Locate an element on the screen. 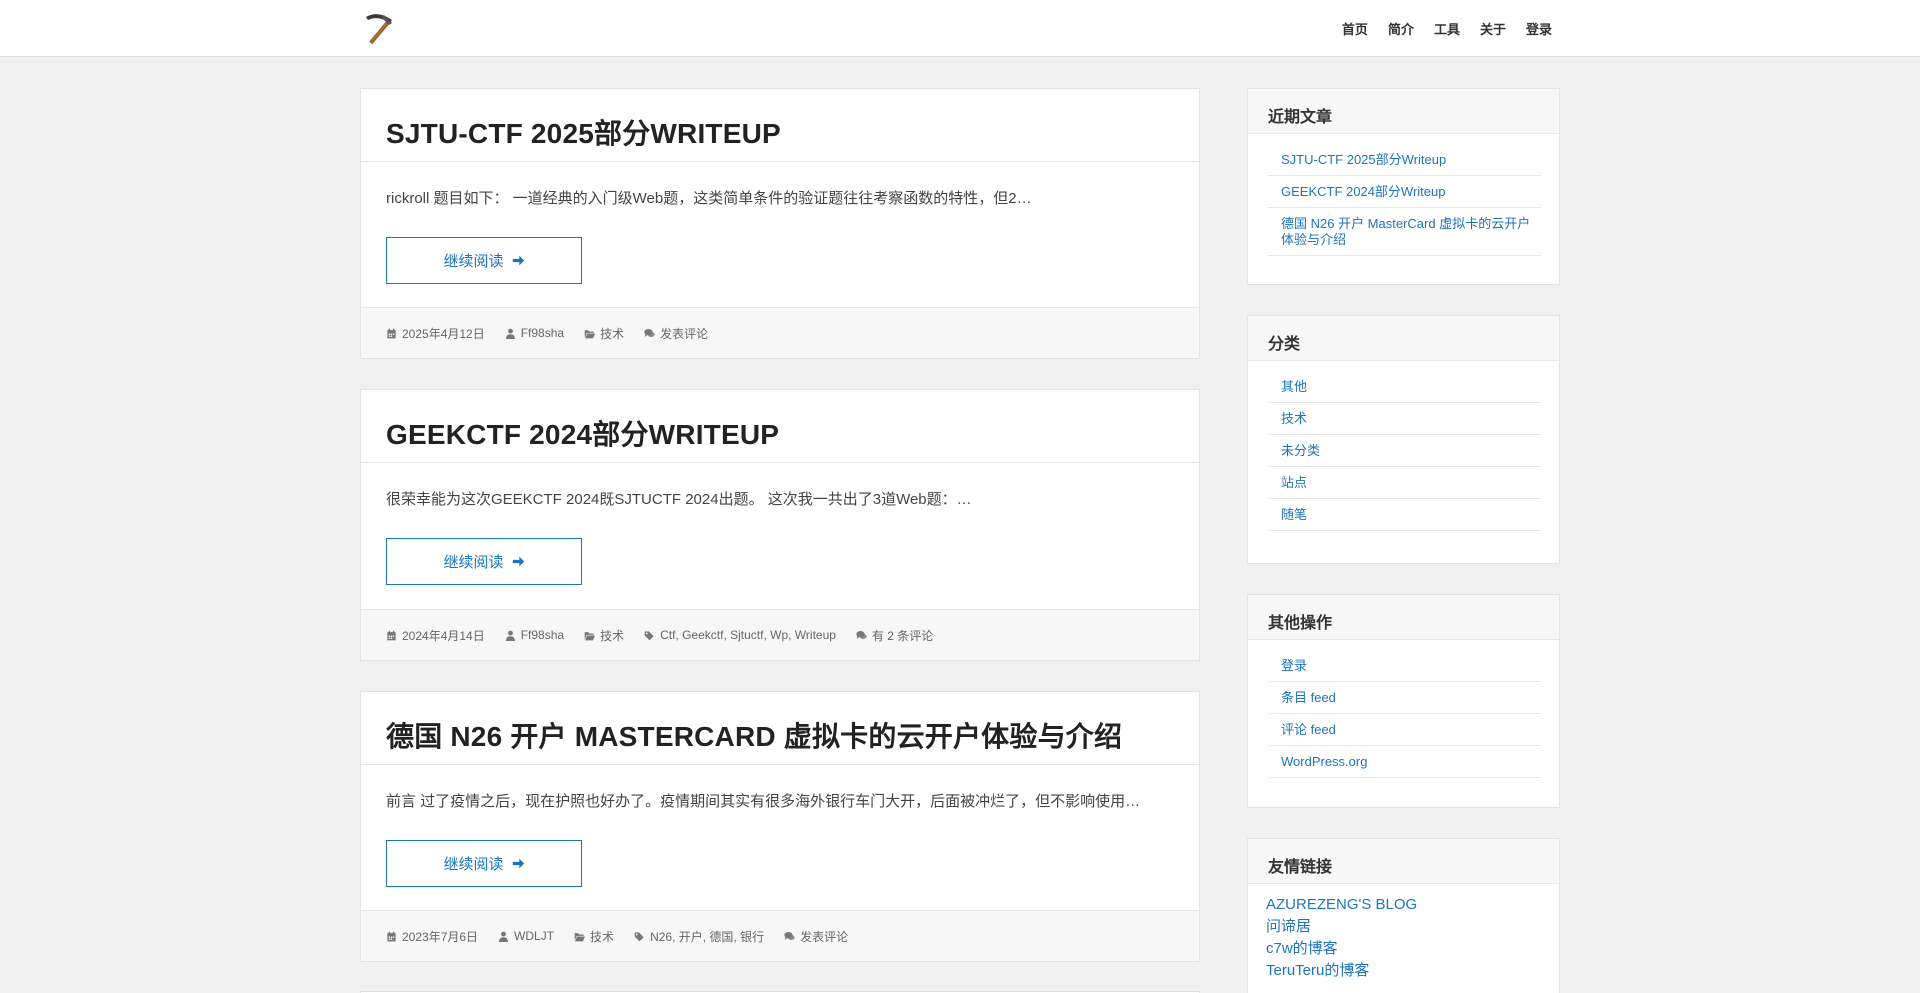 This screenshot has width=1920, height=993. widget-title: 其他操作 is located at coordinates (1403, 617).